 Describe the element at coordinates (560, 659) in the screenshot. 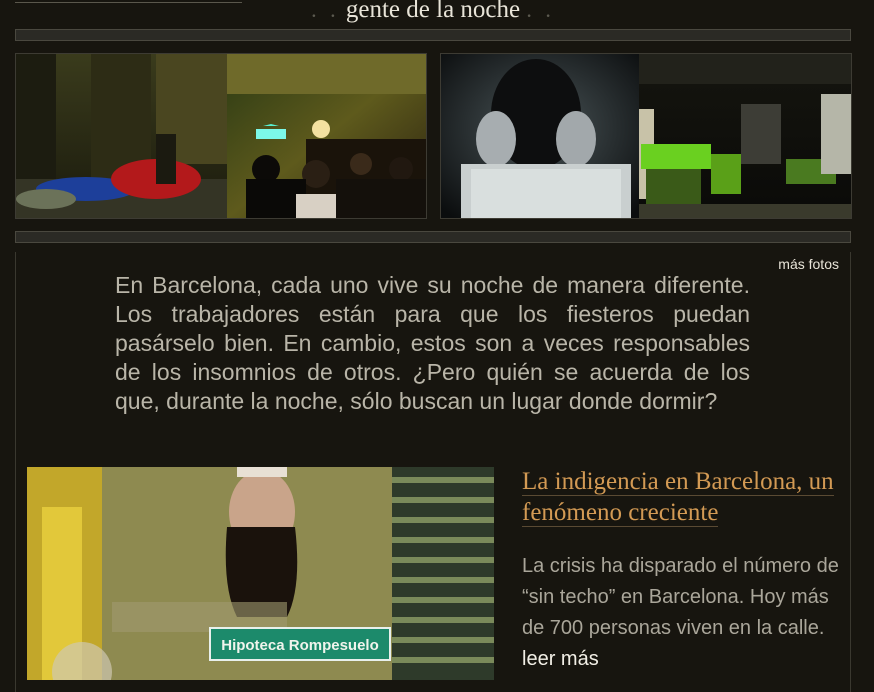

I see `read-more-link: leer más` at that location.